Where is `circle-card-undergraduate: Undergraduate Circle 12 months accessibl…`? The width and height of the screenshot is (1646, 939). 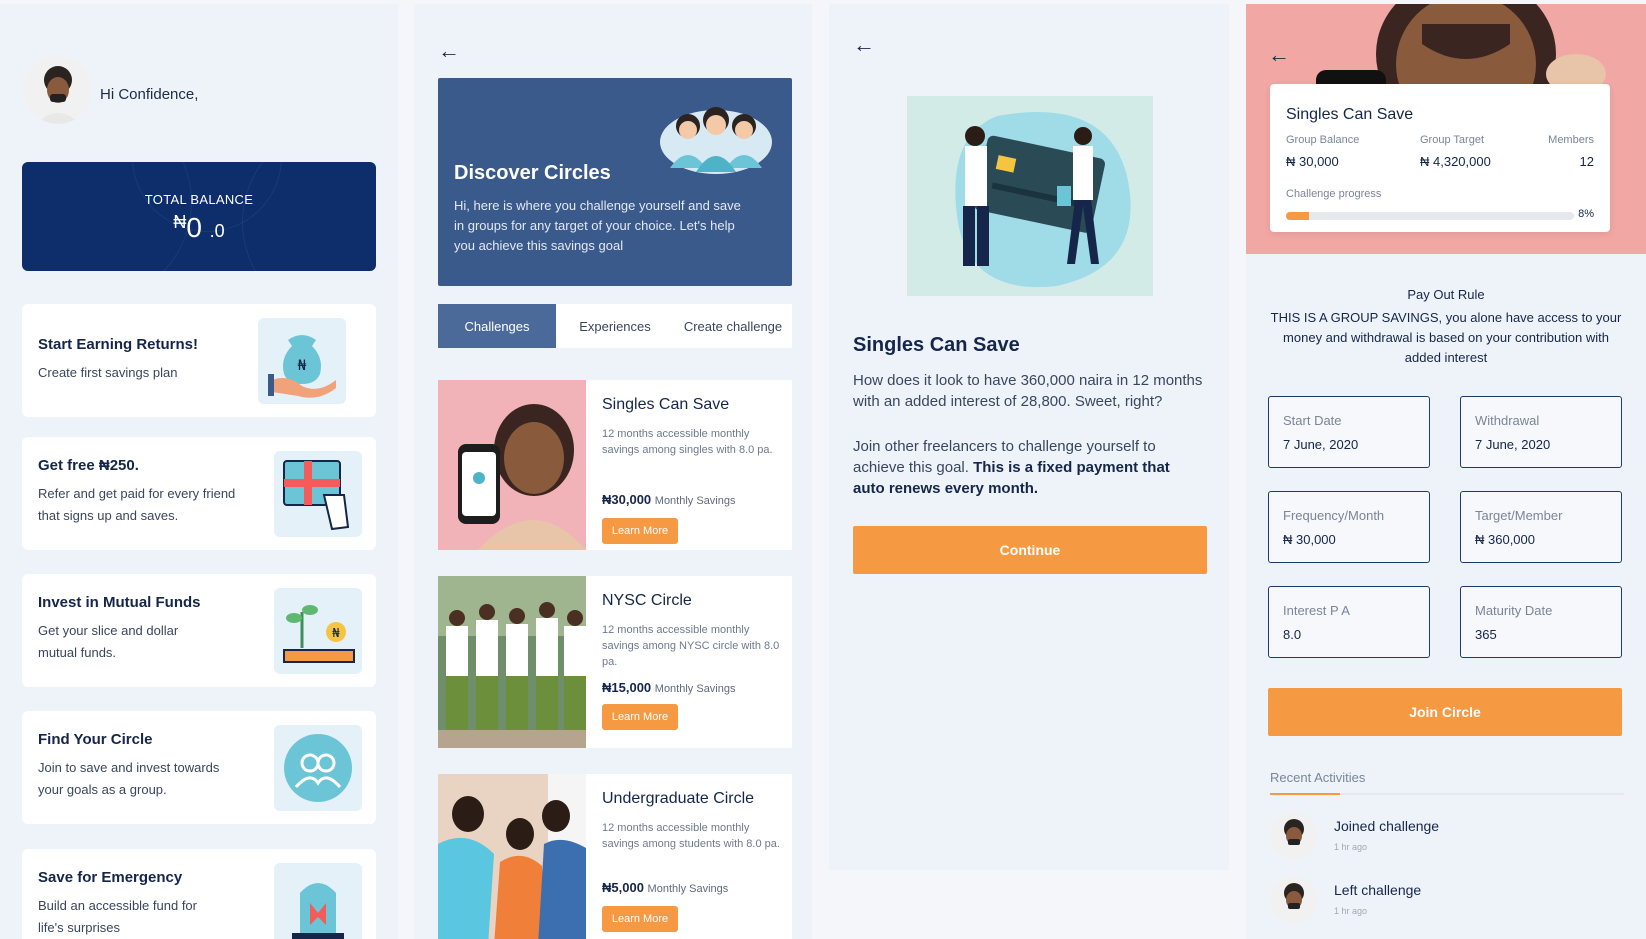 circle-card-undergraduate: Undergraduate Circle 12 months accessibl… is located at coordinates (615, 856).